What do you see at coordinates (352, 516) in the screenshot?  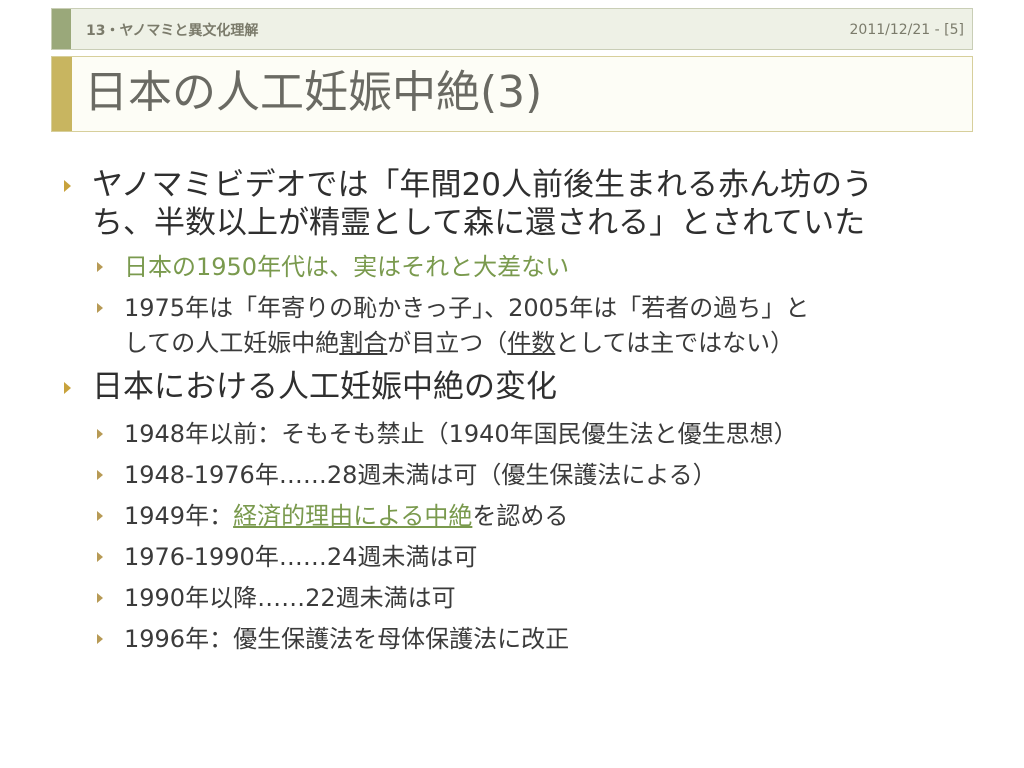 I see `economic-reason-link: 経済的理由による中絶` at bounding box center [352, 516].